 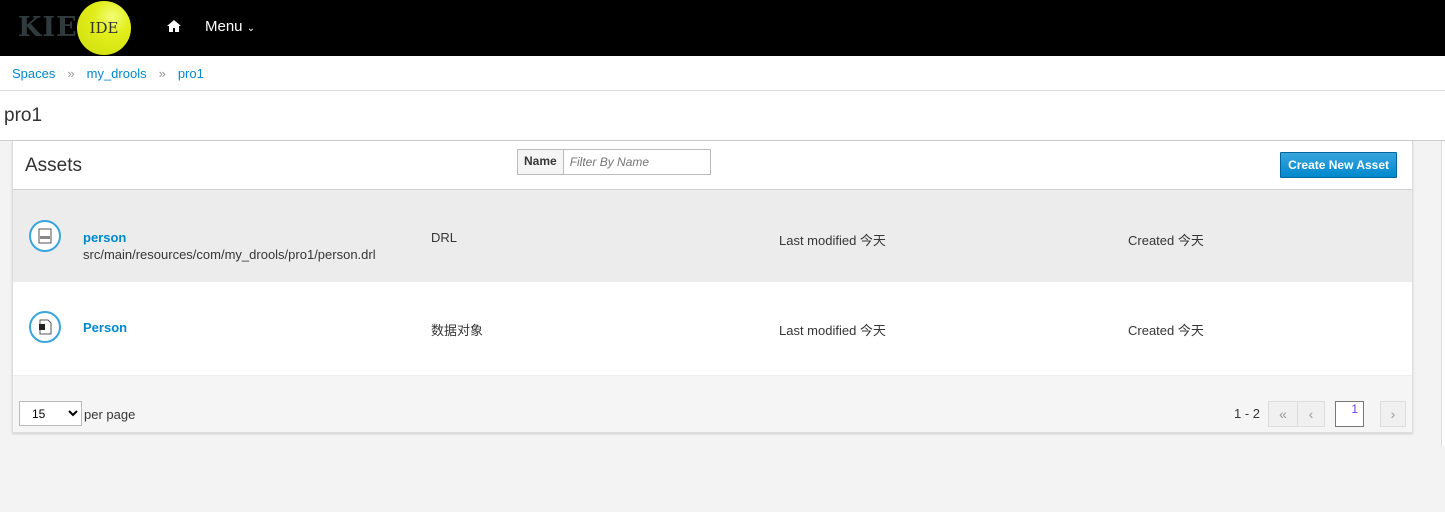 What do you see at coordinates (33, 73) in the screenshot?
I see `breadcrumb-spaces: Spaces` at bounding box center [33, 73].